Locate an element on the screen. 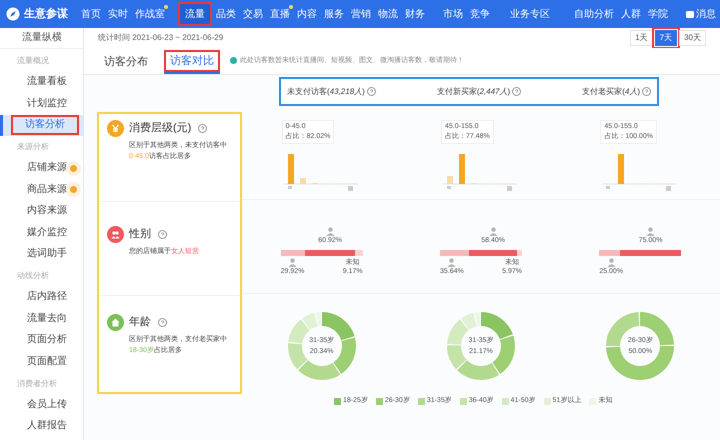 The height and width of the screenshot is (440, 720). dimension-title: 消费层级(元) is located at coordinates (160, 128).